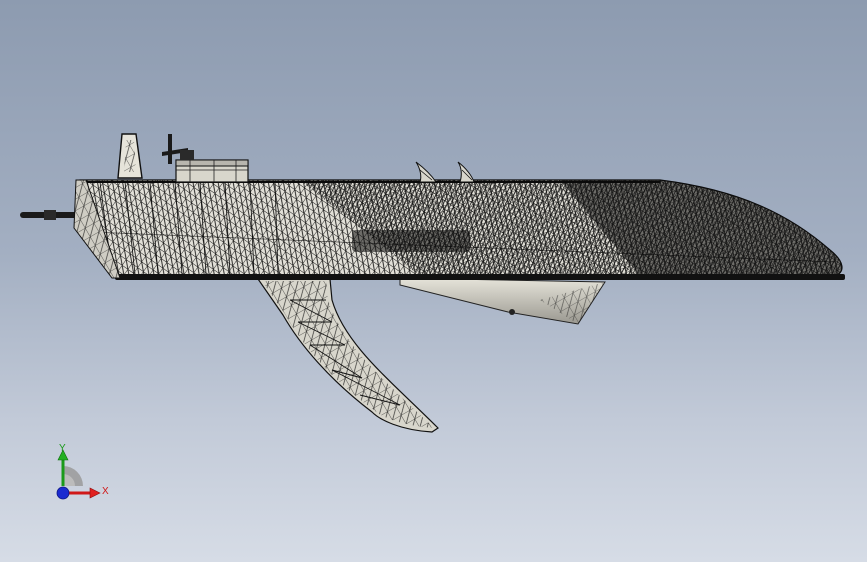  I want to click on x-axis-label: X, so click(105, 491).